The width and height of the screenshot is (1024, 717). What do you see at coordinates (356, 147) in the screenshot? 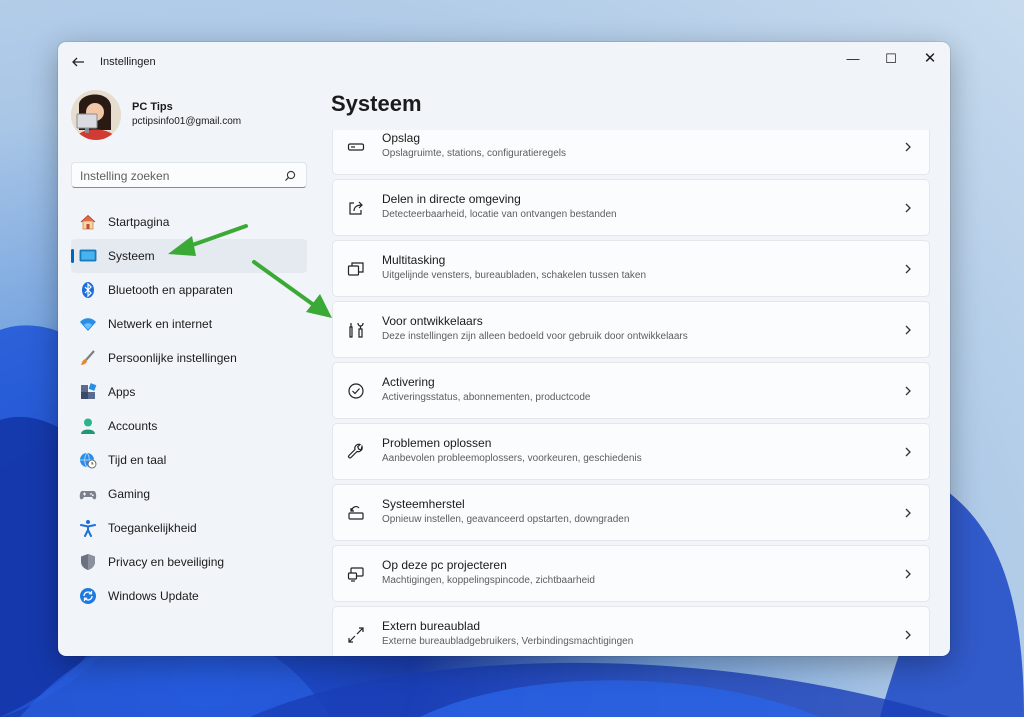
I see `storage-icon` at bounding box center [356, 147].